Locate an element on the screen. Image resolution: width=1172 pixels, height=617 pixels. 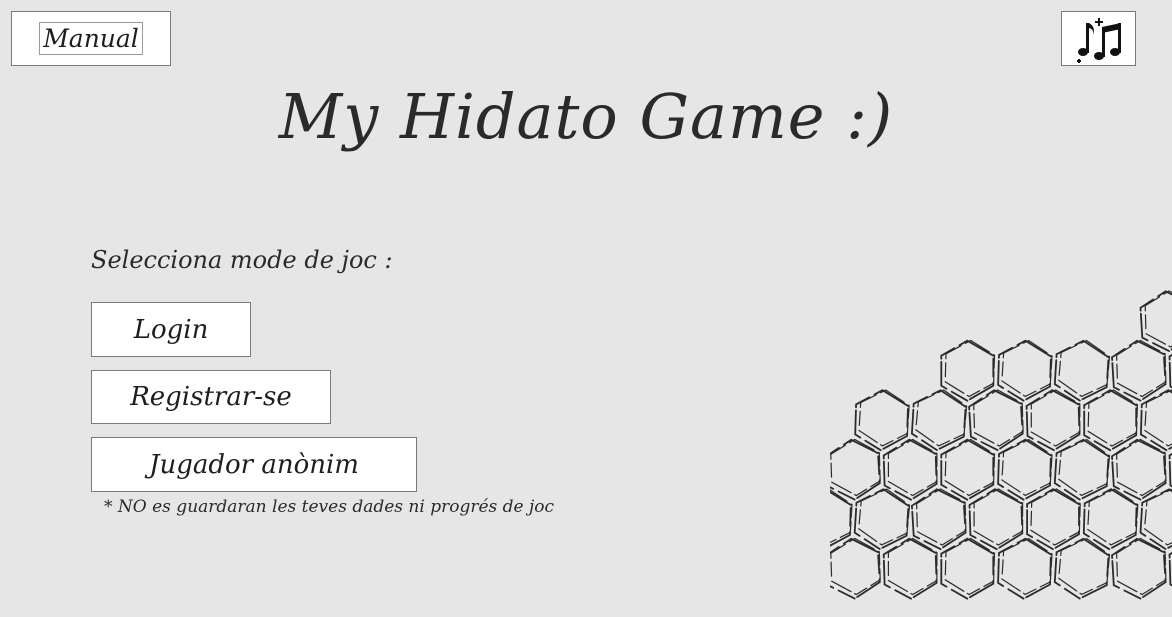
login-button: Login is located at coordinates (171, 329).